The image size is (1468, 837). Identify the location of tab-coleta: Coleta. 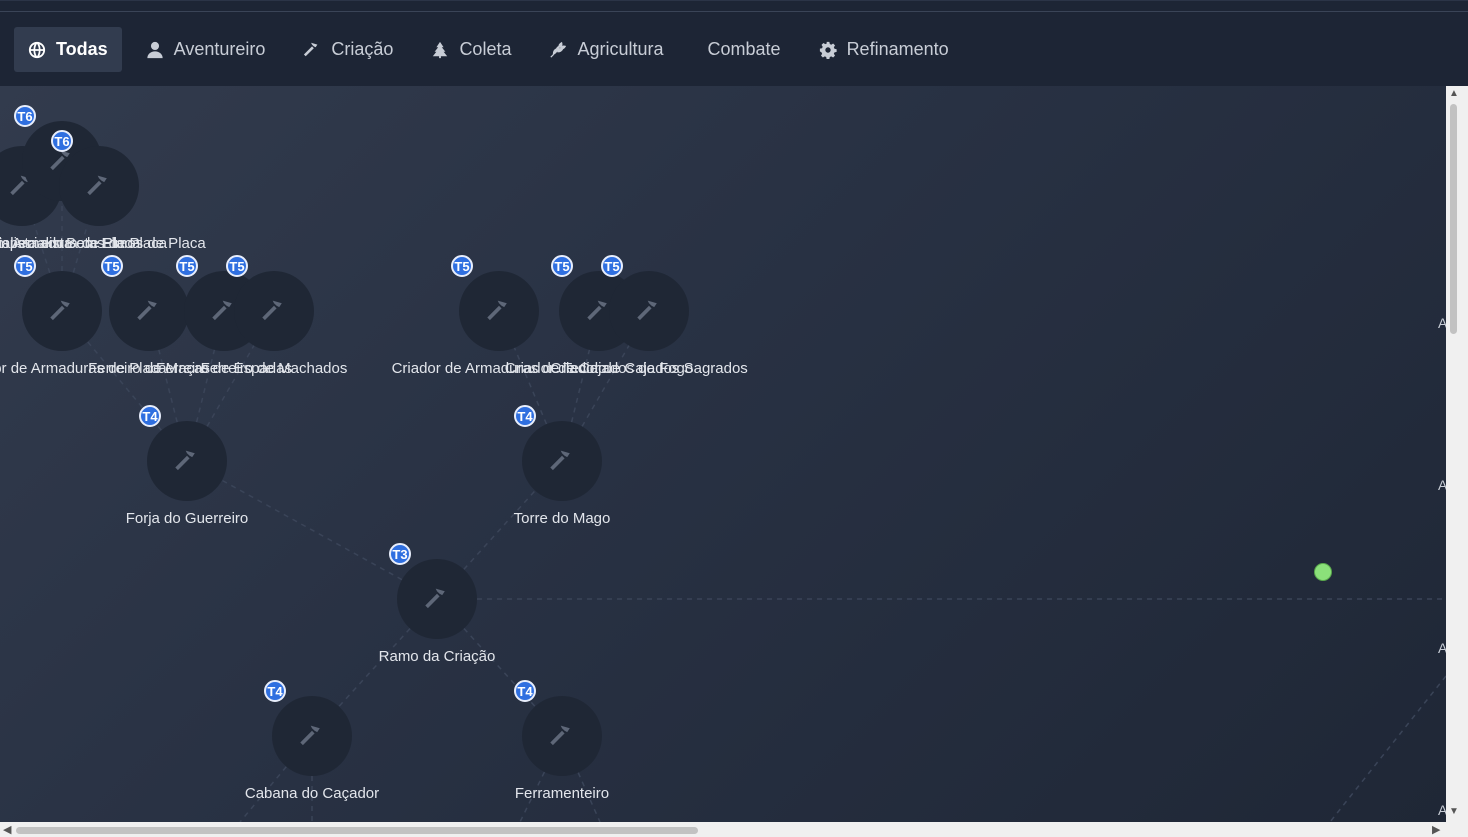
(471, 49).